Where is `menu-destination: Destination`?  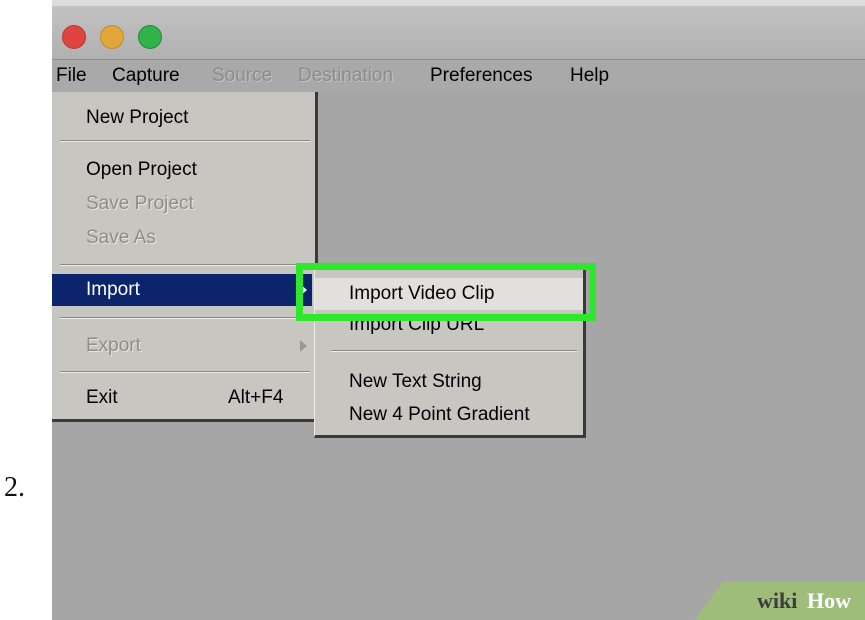
menu-destination: Destination is located at coordinates (346, 75).